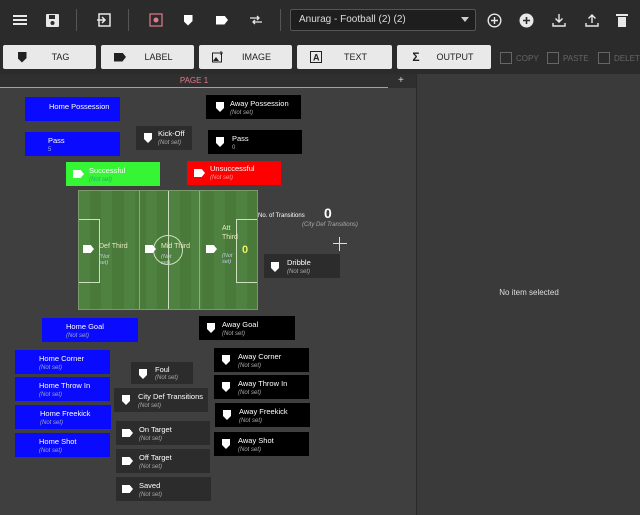 This screenshot has height=515, width=640. Describe the element at coordinates (302, 266) in the screenshot. I see `node-dribble: Dribble (Not set)` at that location.